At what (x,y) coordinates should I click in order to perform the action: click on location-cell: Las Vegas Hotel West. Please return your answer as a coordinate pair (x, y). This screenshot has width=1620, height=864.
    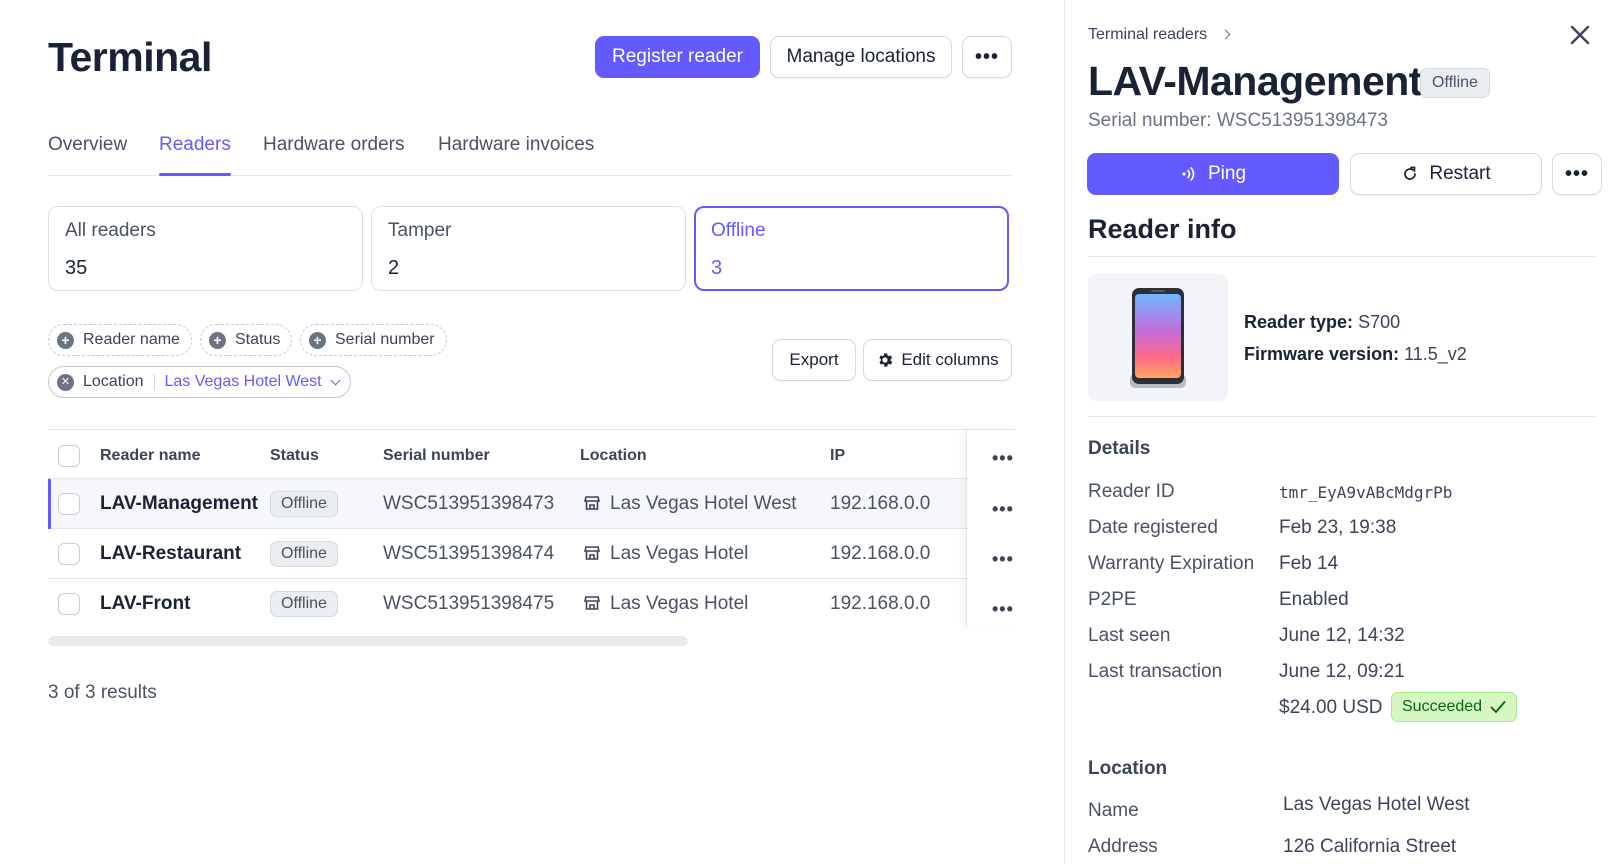
    Looking at the image, I should click on (690, 504).